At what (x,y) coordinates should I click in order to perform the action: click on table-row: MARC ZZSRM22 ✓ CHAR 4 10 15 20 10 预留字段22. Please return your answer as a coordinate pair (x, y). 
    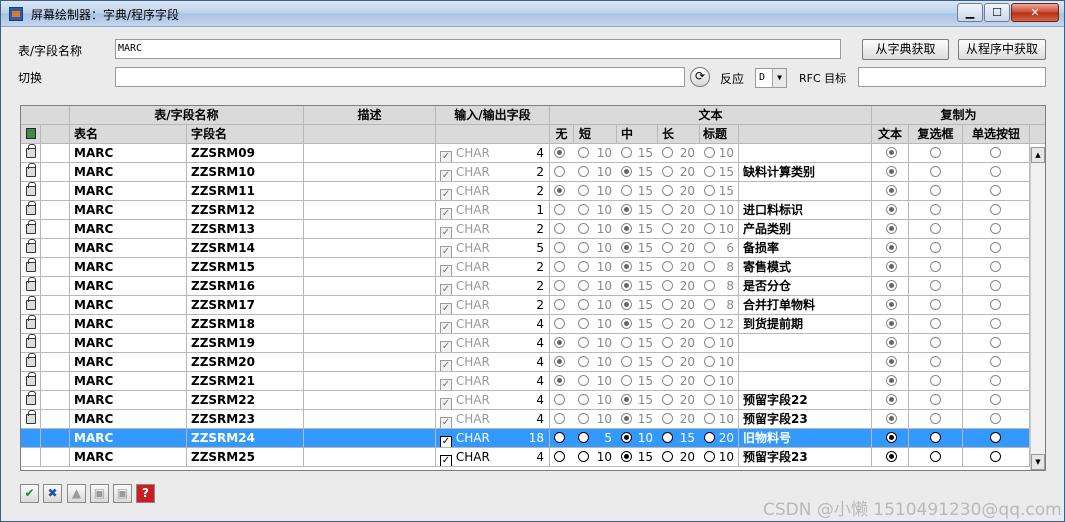
    Looking at the image, I should click on (533, 400).